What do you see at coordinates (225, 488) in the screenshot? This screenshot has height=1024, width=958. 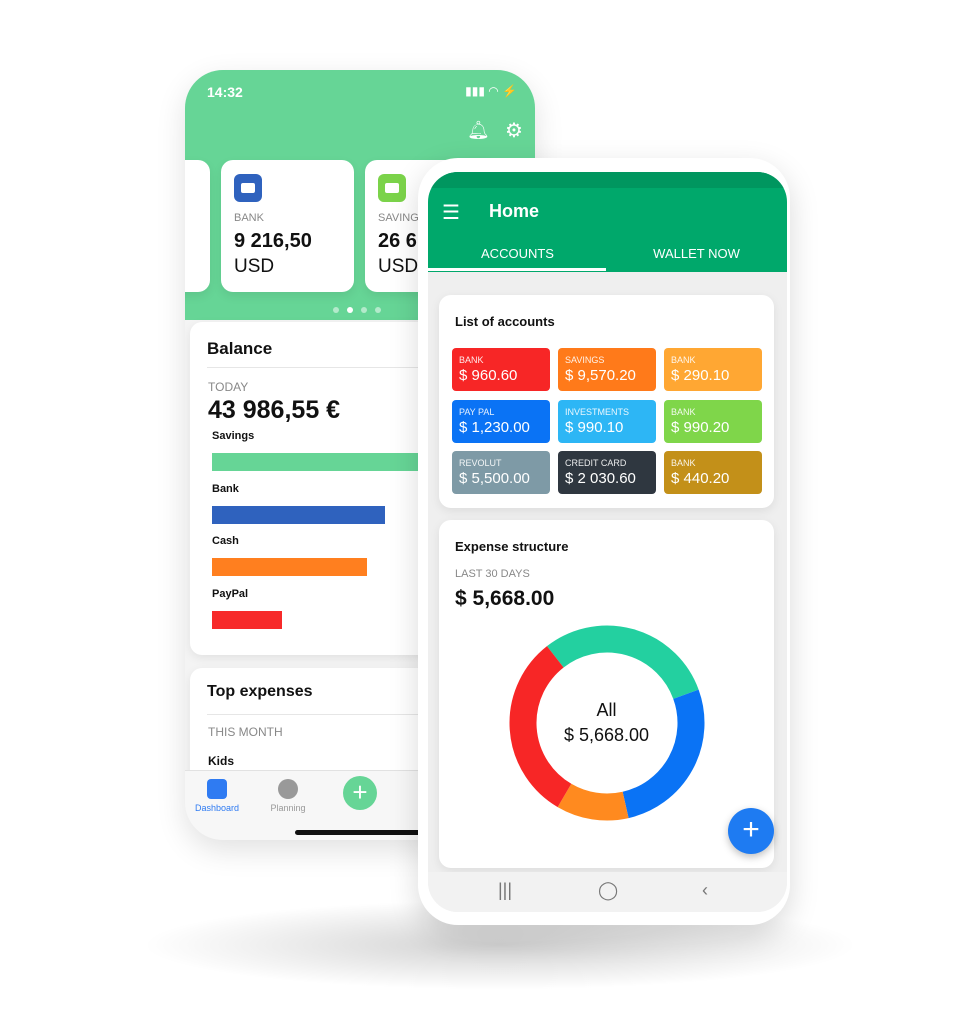 I see `bar-label: Bank` at bounding box center [225, 488].